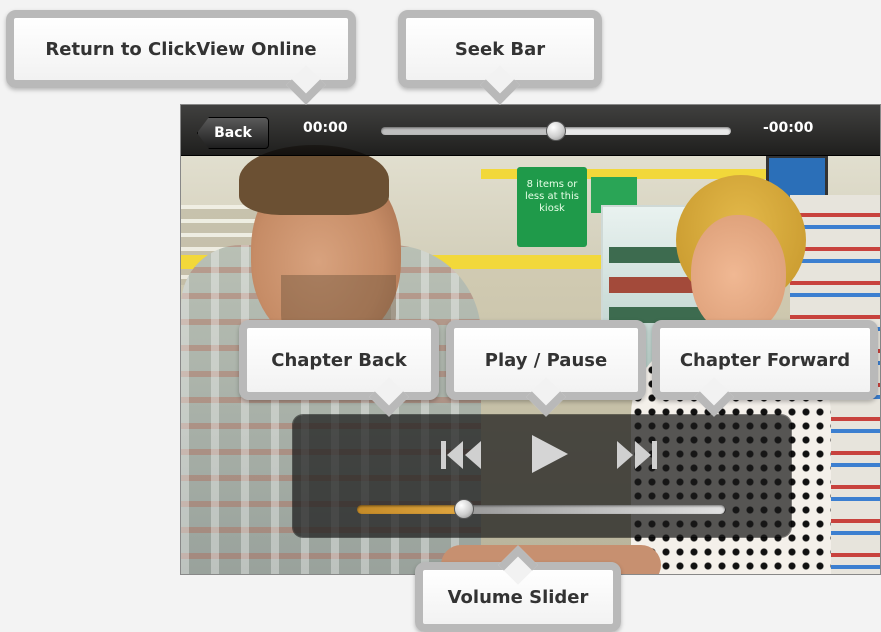  What do you see at coordinates (551, 196) in the screenshot?
I see `kiosk-sign-text: 8 items or less at this kiosk` at bounding box center [551, 196].